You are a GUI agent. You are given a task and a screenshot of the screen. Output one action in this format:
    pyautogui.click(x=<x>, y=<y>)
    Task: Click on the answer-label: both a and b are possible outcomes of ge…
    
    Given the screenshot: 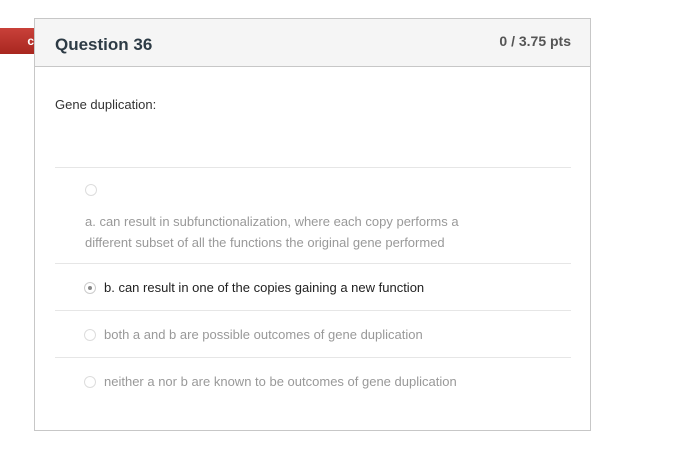 What is the action you would take?
    pyautogui.click(x=263, y=334)
    